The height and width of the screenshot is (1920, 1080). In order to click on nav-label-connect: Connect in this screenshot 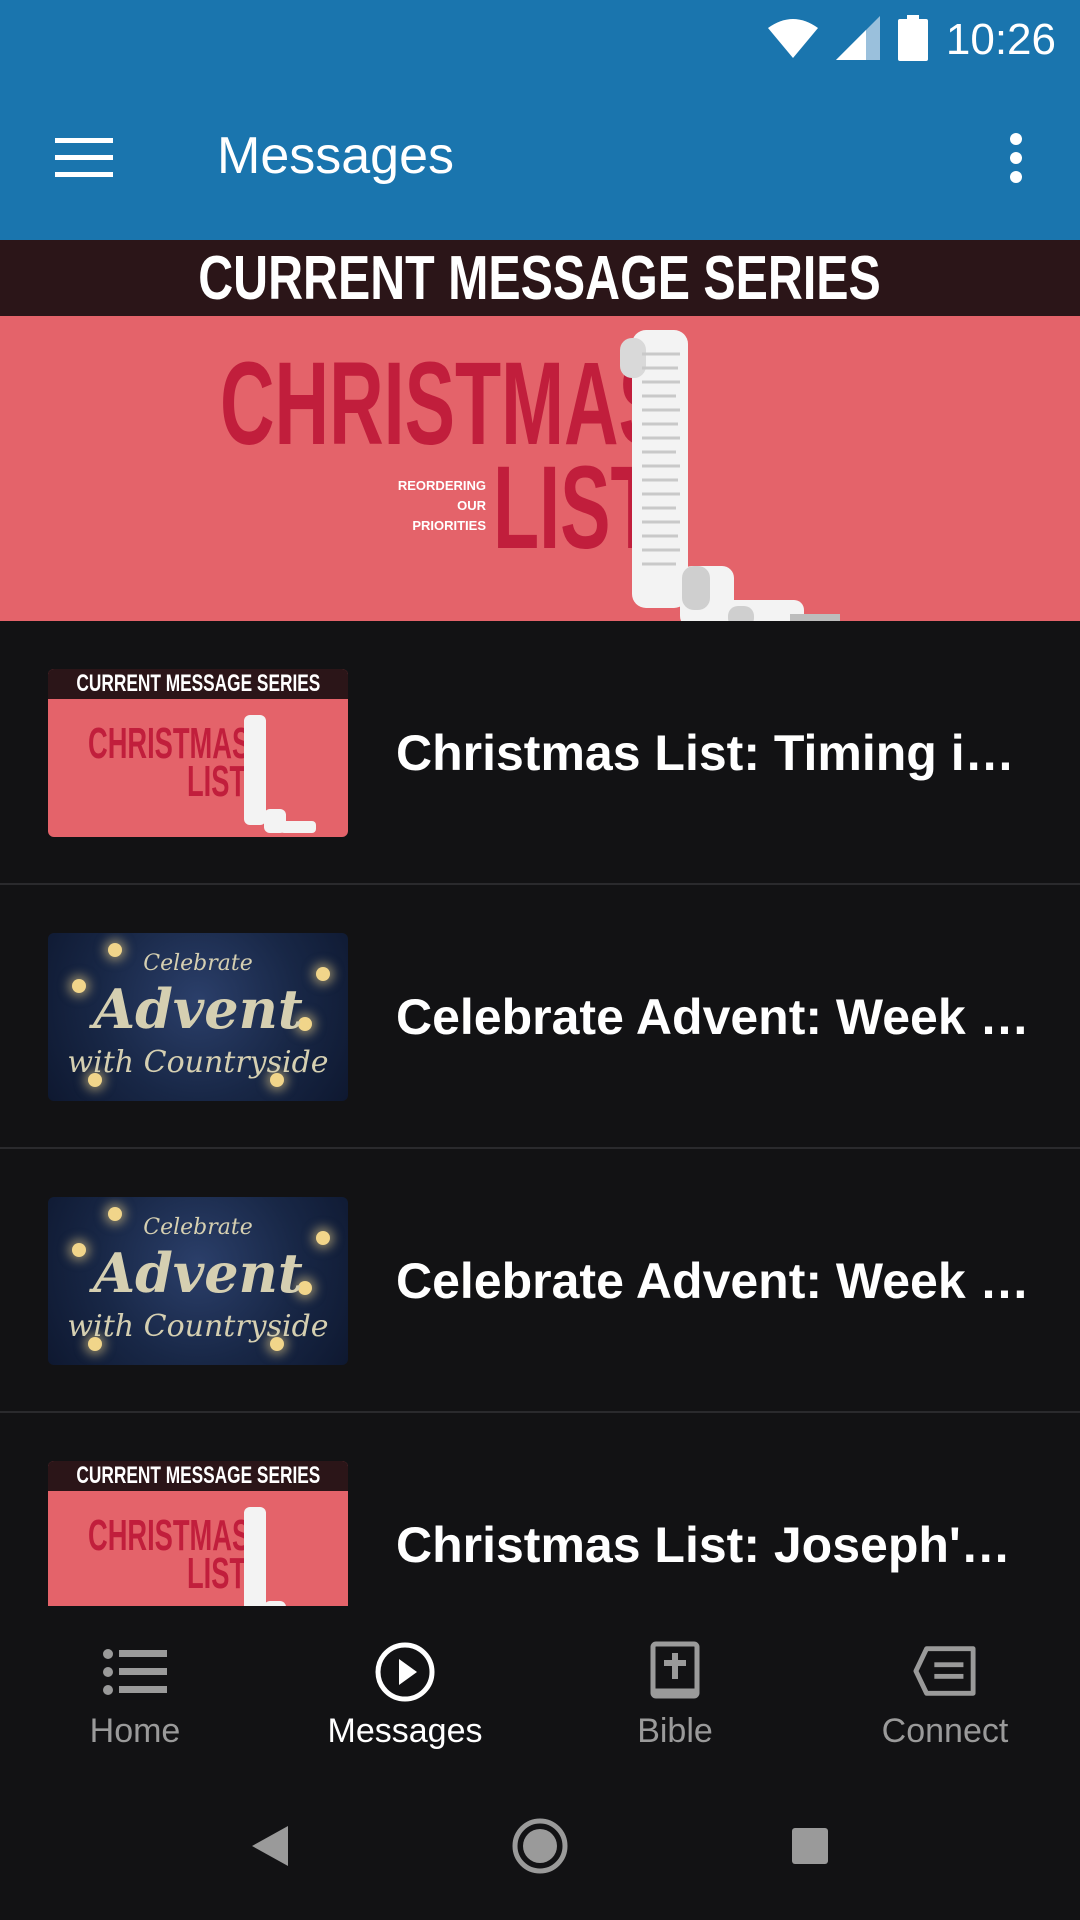, I will do `click(945, 1731)`.